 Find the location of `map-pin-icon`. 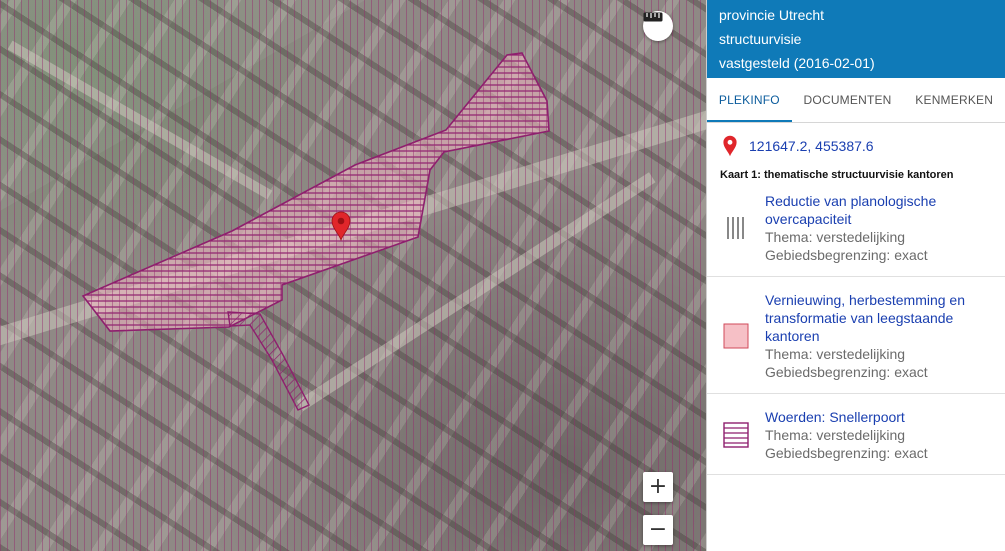

map-pin-icon is located at coordinates (730, 146).